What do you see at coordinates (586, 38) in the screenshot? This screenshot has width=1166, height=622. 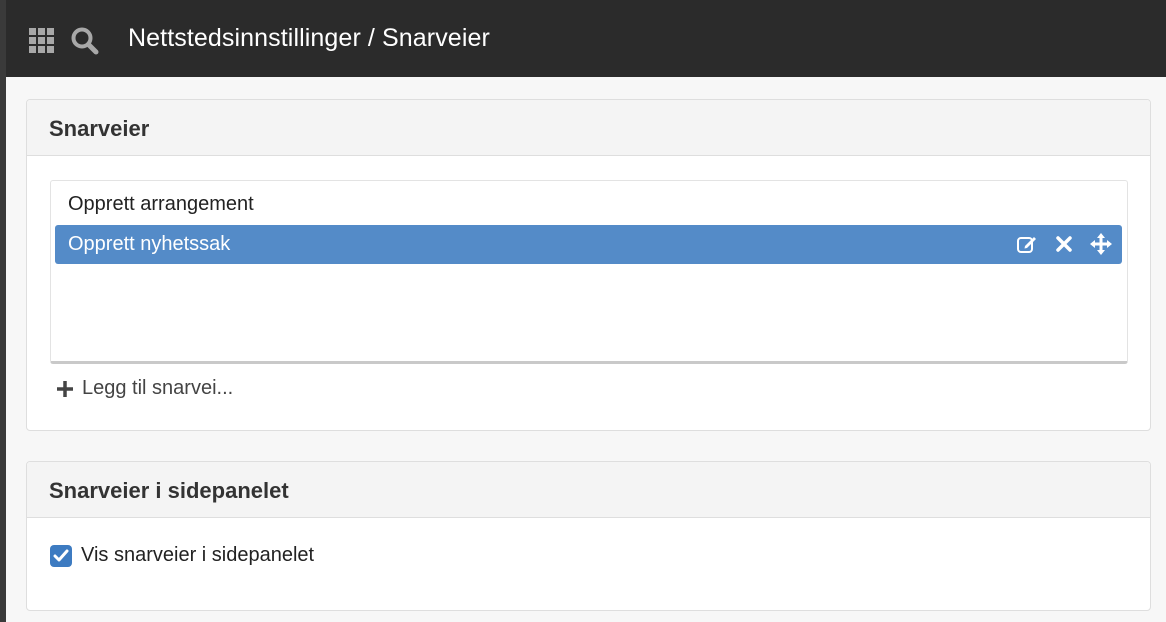 I see `top-bar: Nettstedsinnstillinger / Snarveier` at bounding box center [586, 38].